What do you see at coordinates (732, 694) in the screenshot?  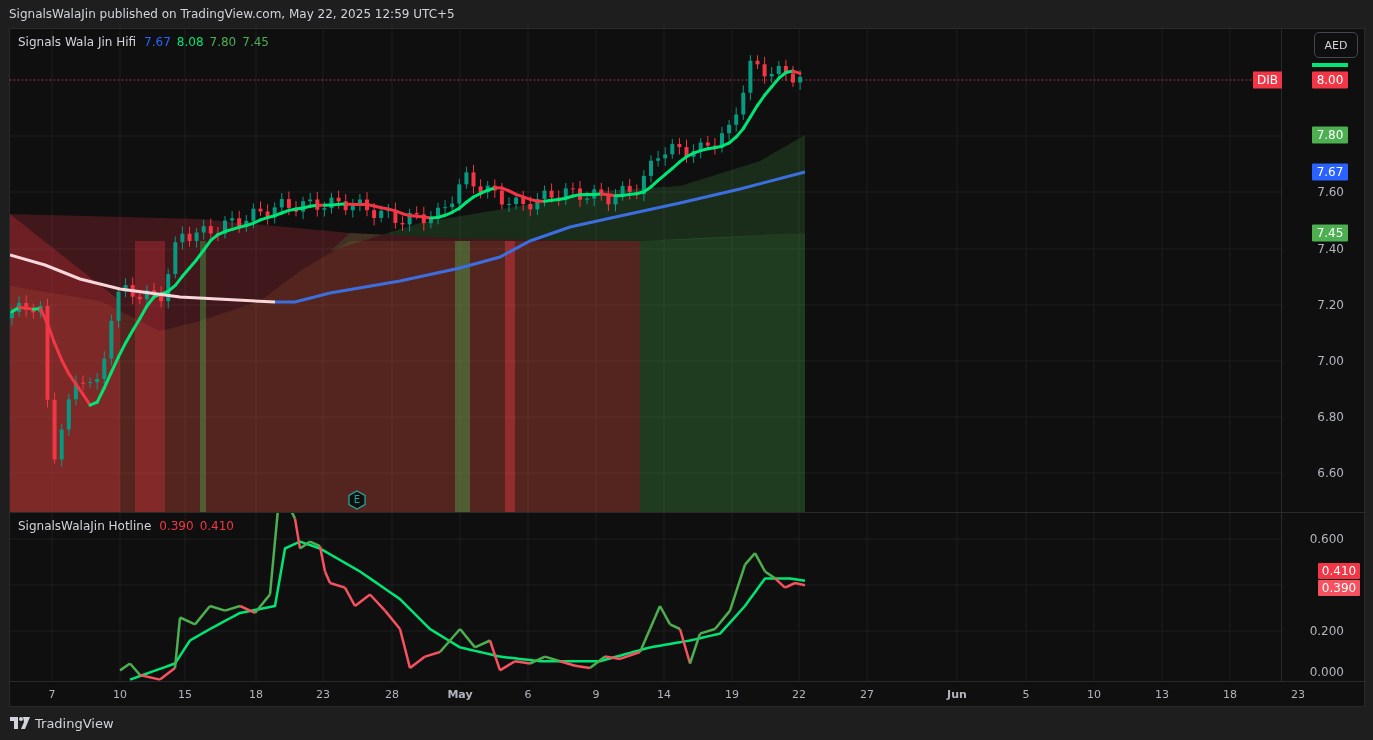 I see `time-axis-label: 19` at bounding box center [732, 694].